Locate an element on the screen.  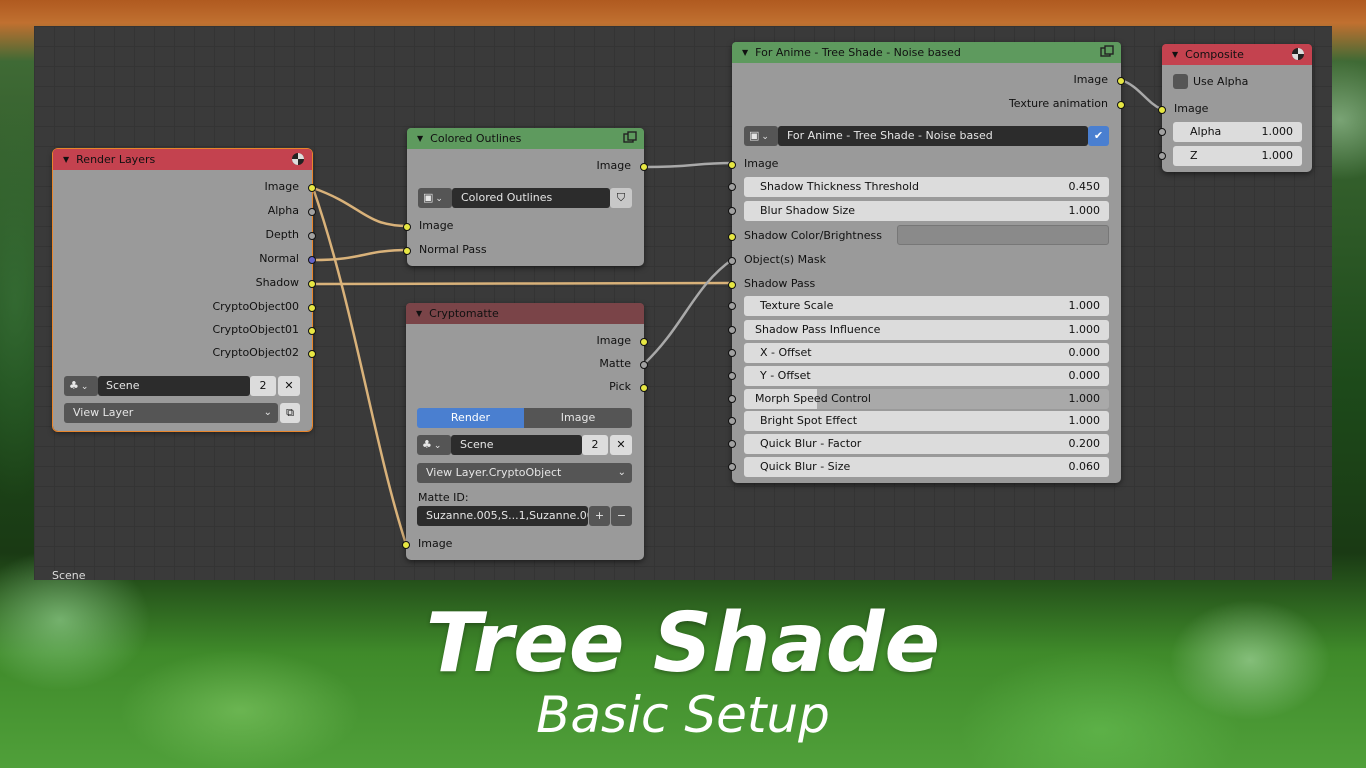
shadow-color-swatch is located at coordinates (1003, 235).